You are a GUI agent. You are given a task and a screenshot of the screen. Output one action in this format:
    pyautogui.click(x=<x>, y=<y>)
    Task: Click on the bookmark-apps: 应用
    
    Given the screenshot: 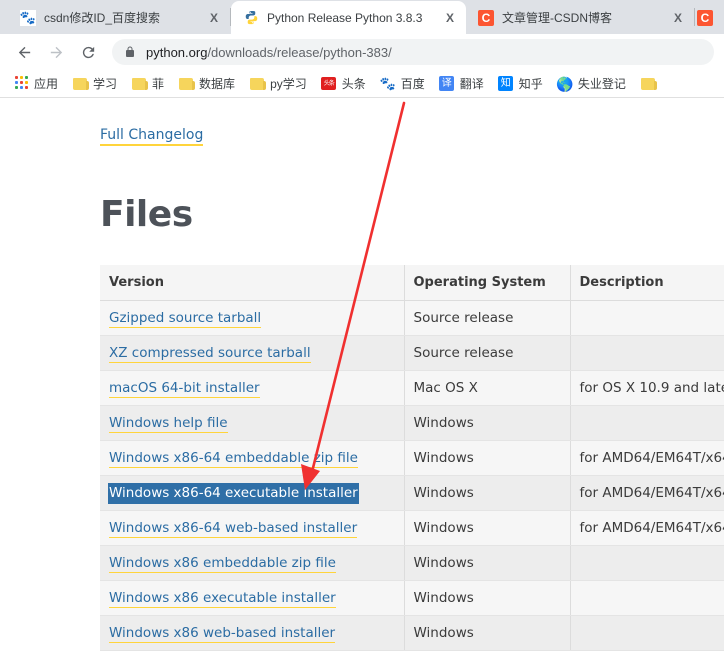 What is the action you would take?
    pyautogui.click(x=35, y=83)
    